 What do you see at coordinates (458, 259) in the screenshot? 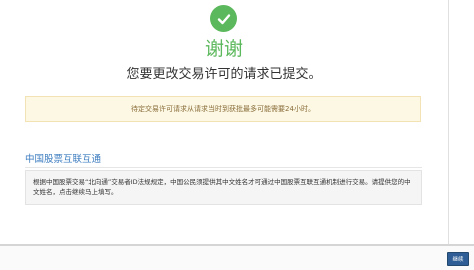
I see `continue-button: 继续` at bounding box center [458, 259].